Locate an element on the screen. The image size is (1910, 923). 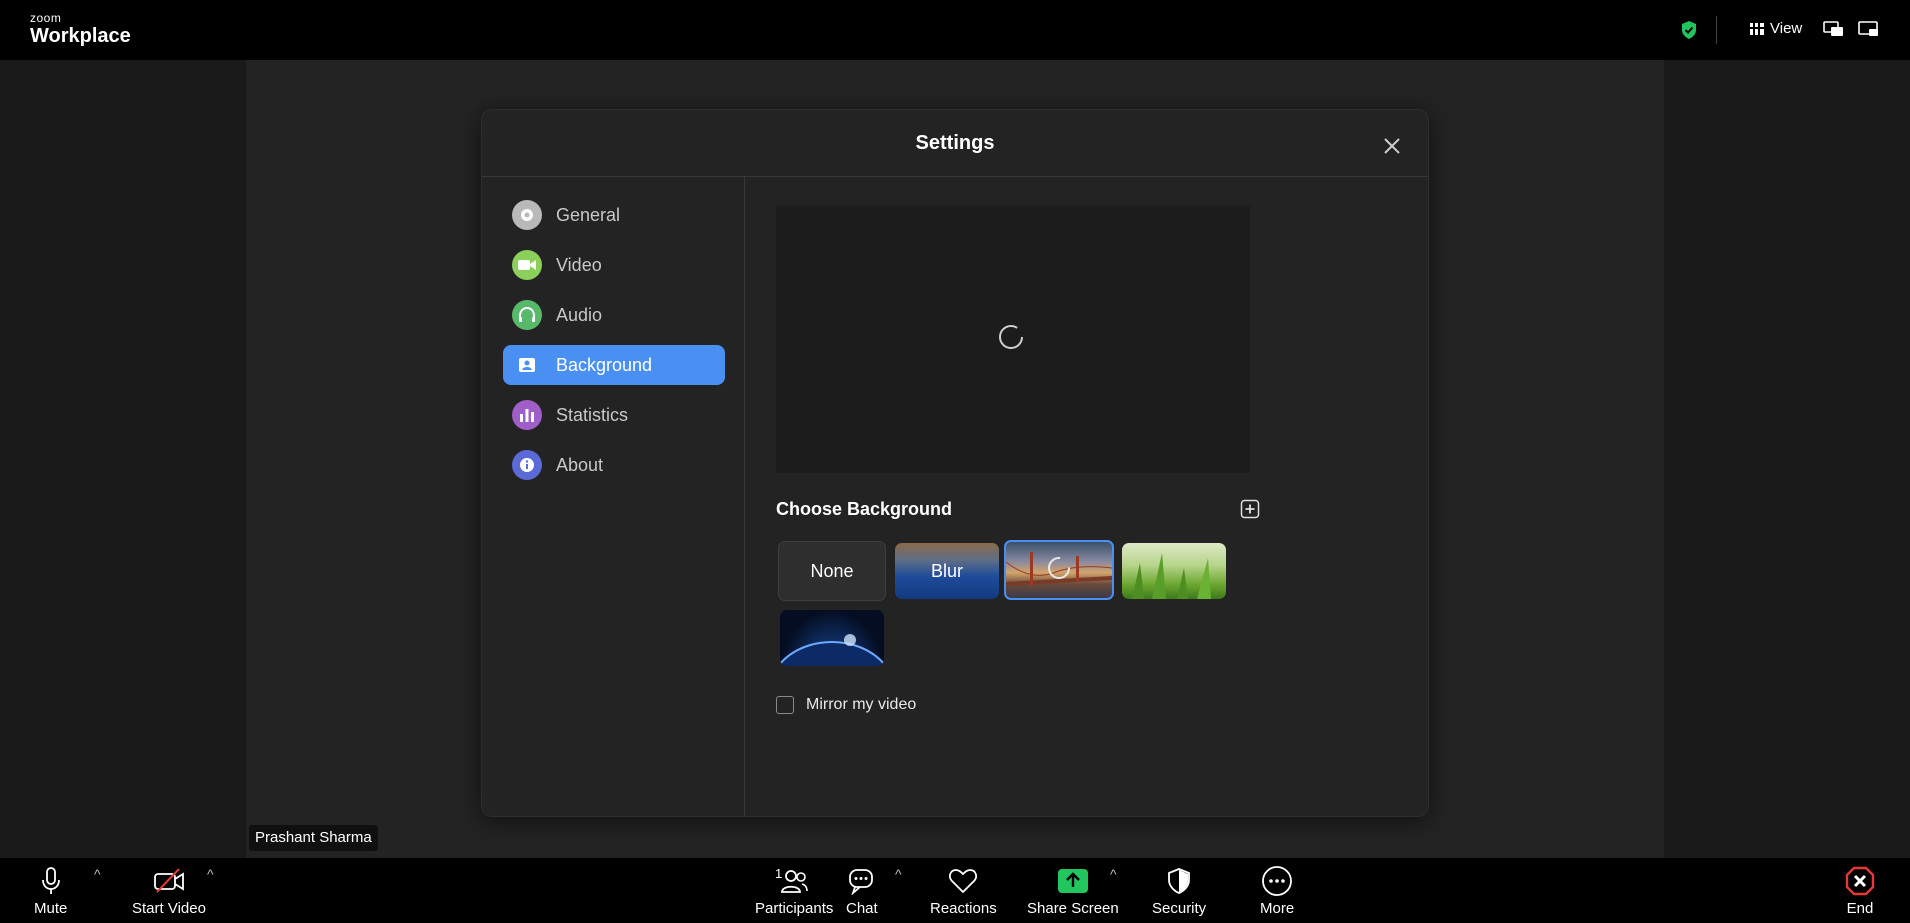
chat-label: Chat is located at coordinates (862, 908).